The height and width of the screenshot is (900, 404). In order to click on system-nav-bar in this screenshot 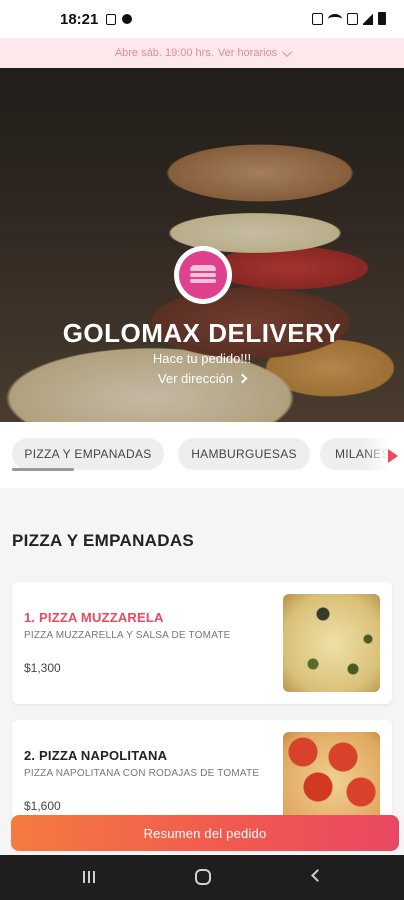, I will do `click(202, 877)`.